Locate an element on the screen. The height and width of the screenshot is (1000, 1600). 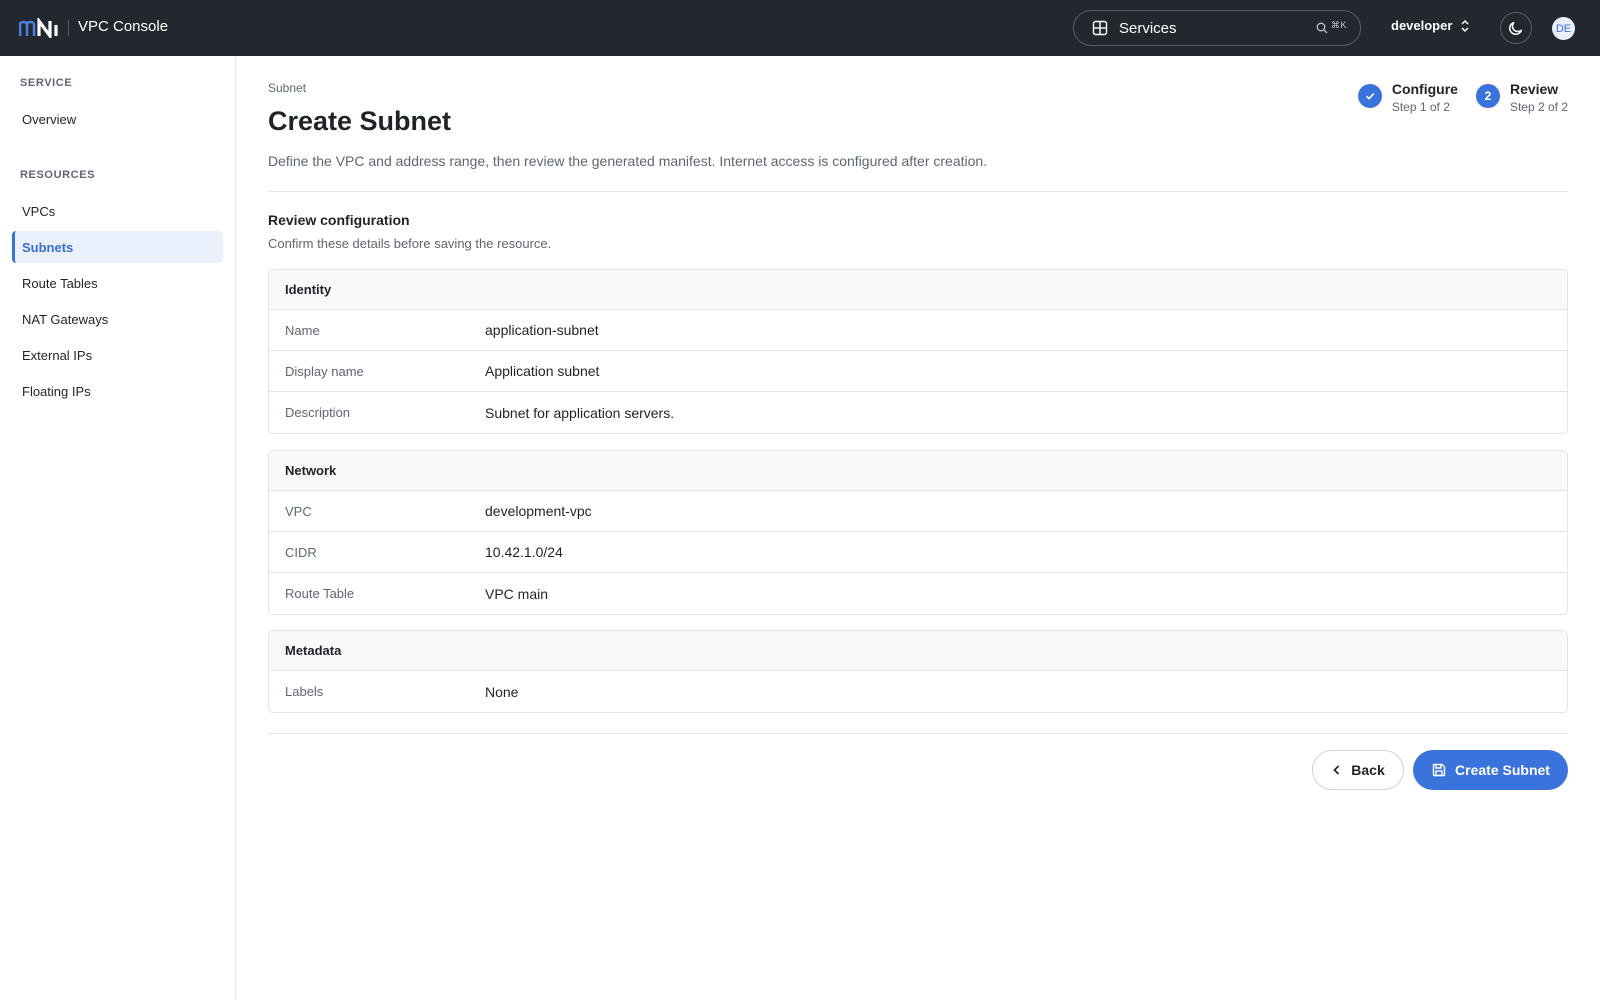
project-selector: developer is located at coordinates (1430, 25).